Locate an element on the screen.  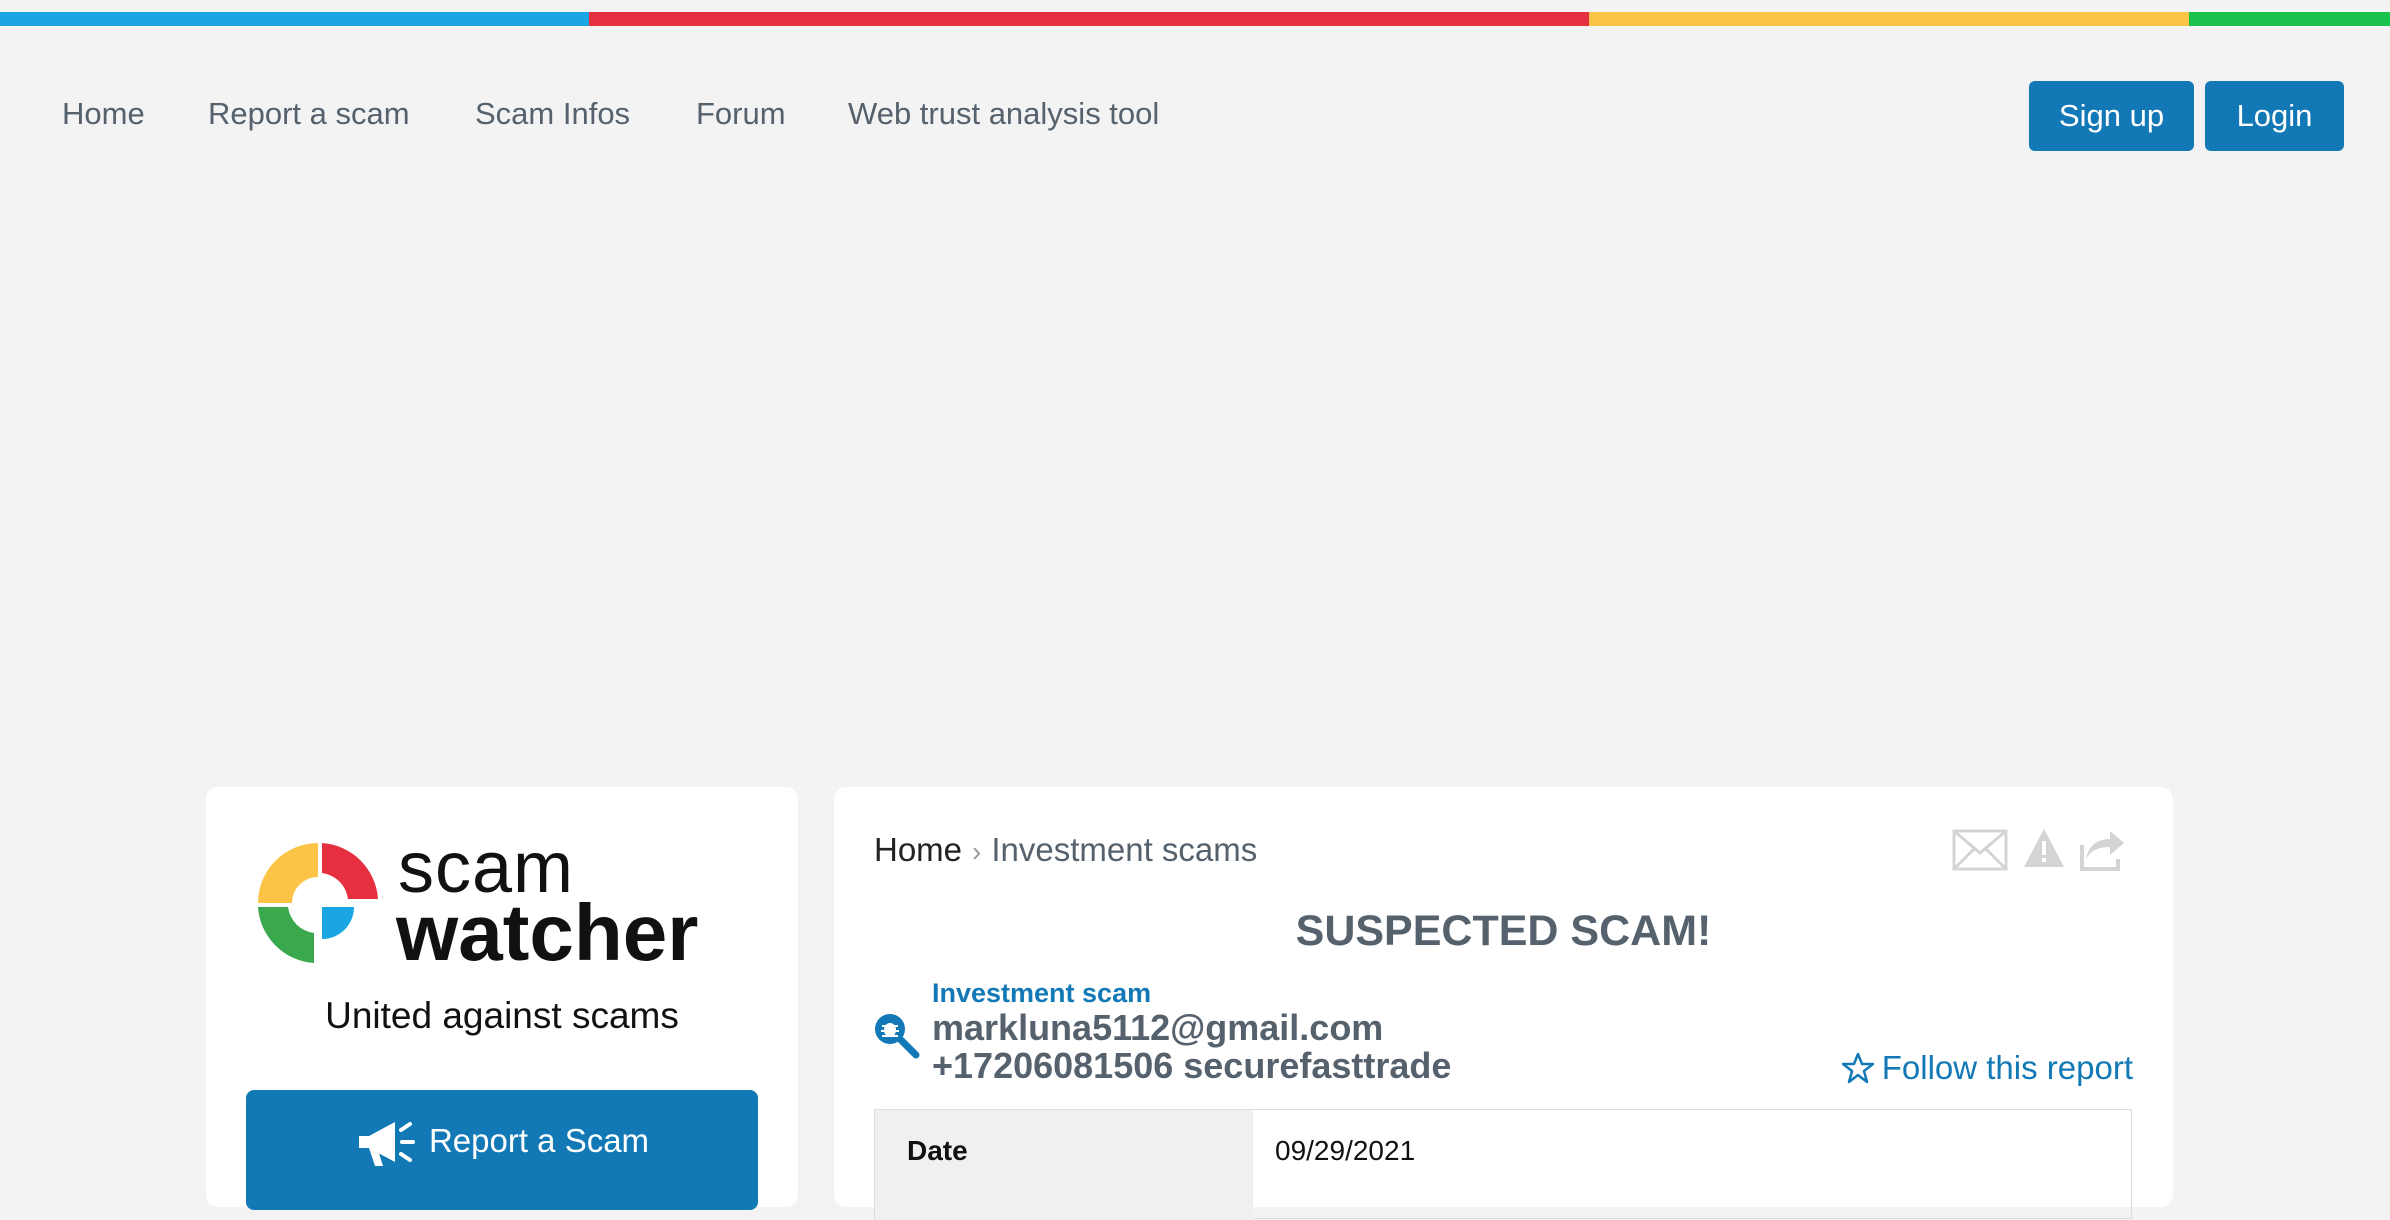
envelope-icon is located at coordinates (1980, 850).